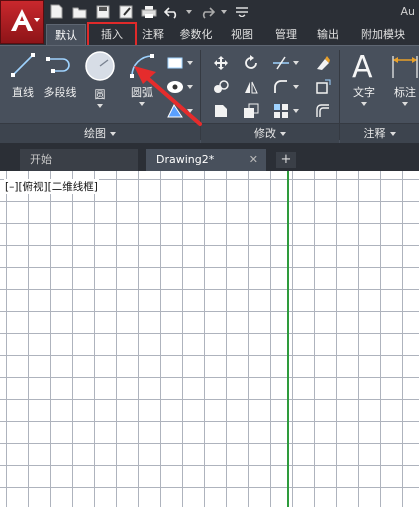 This screenshot has height=507, width=419. What do you see at coordinates (60, 92) in the screenshot?
I see `polyline-label: 多段线` at bounding box center [60, 92].